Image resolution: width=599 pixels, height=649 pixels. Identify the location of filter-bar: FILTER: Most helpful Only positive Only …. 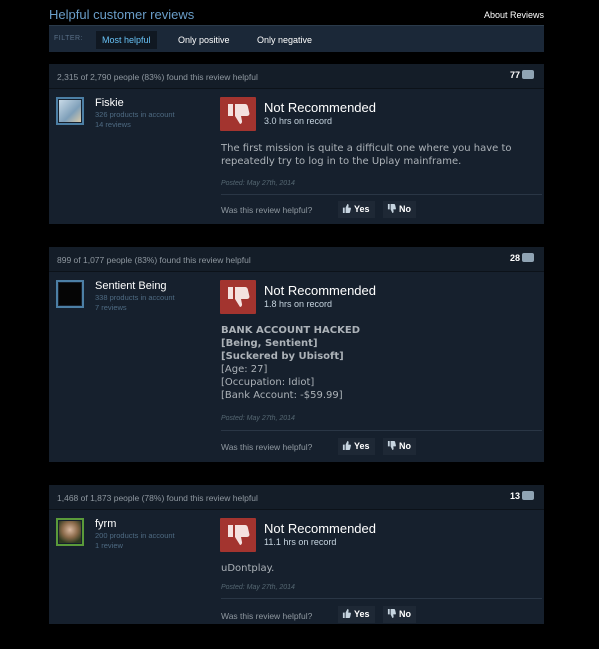
(296, 38).